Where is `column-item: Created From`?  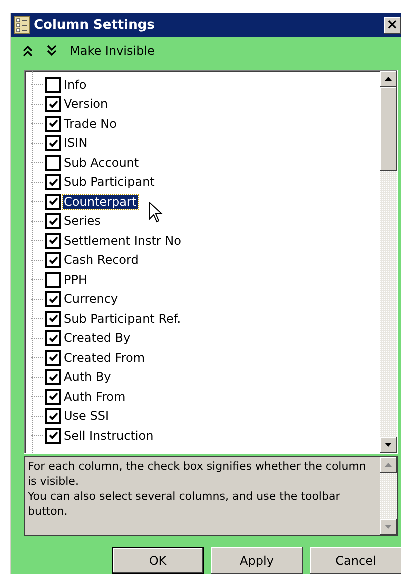
column-item: Created From is located at coordinates (104, 357).